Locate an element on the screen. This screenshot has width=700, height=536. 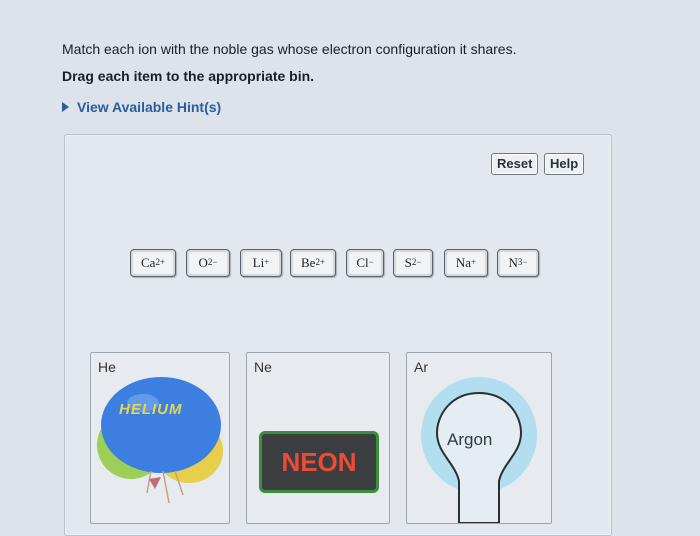
ion-chip-li: Li + is located at coordinates (261, 263).